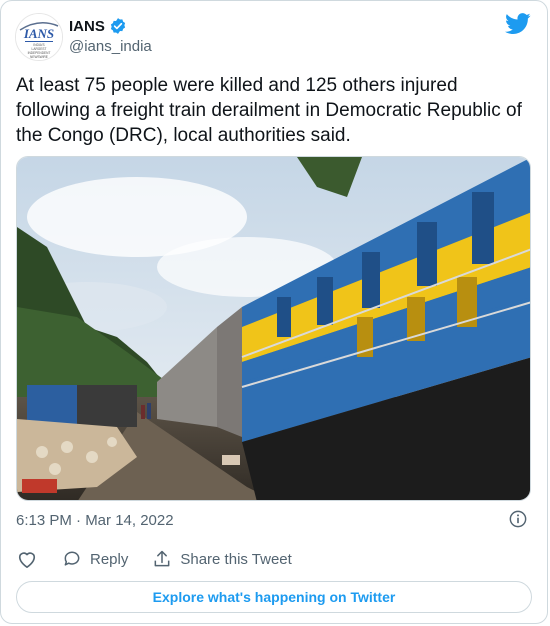  Describe the element at coordinates (235, 559) in the screenshot. I see `share-label: Share this Tweet` at that location.